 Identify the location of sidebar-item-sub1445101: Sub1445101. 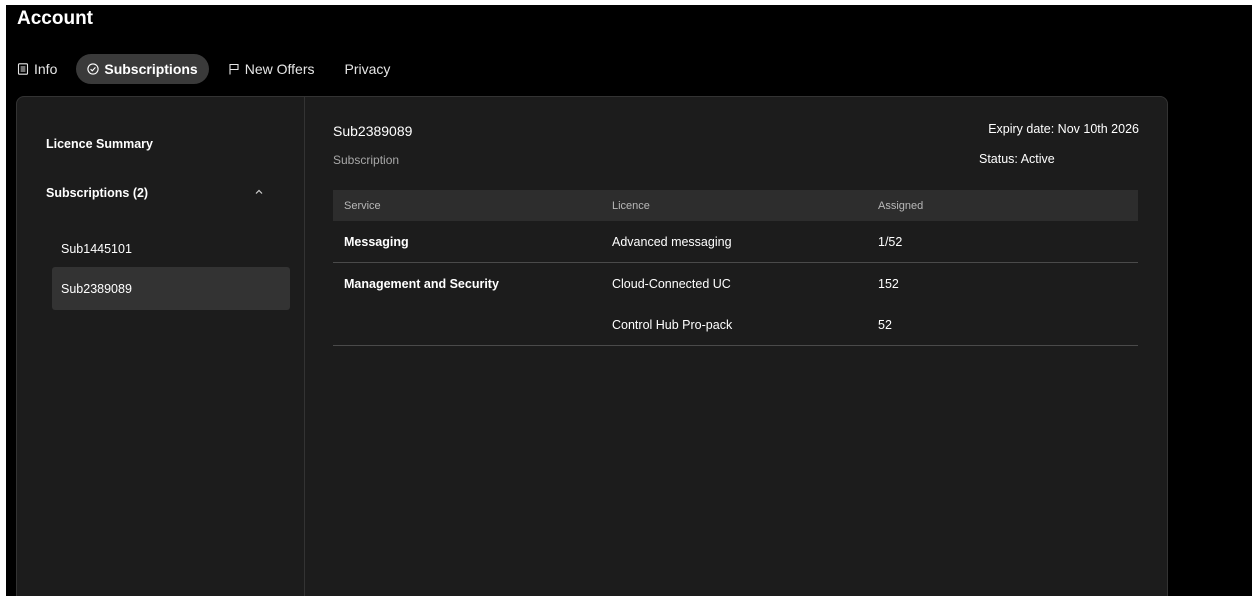
(171, 248).